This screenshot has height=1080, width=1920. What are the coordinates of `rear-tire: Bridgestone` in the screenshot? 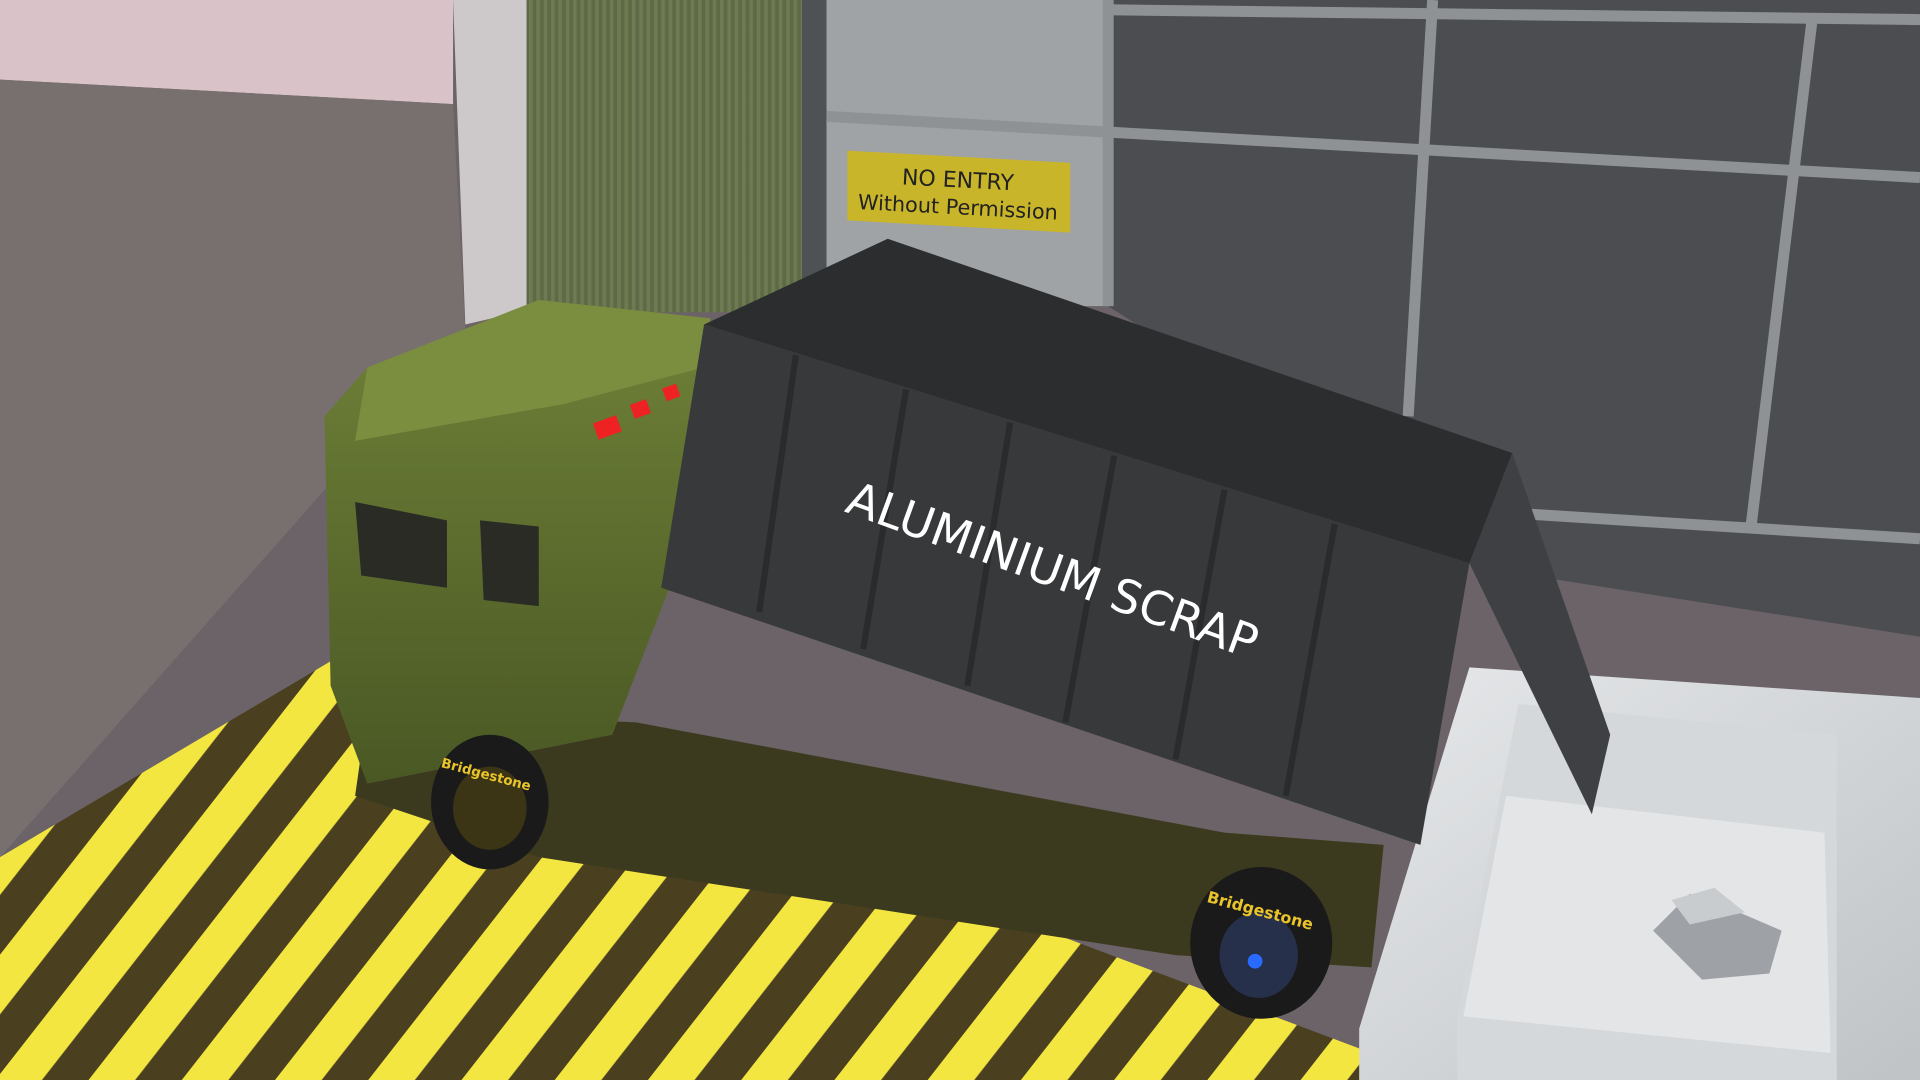 It's located at (1261, 942).